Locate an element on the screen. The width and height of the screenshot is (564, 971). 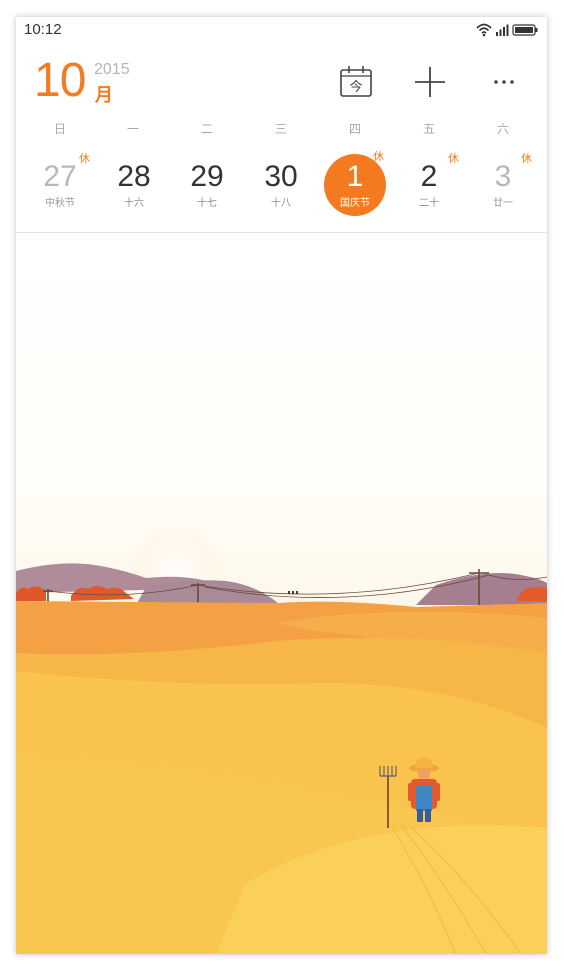
more-button is located at coordinates (504, 82).